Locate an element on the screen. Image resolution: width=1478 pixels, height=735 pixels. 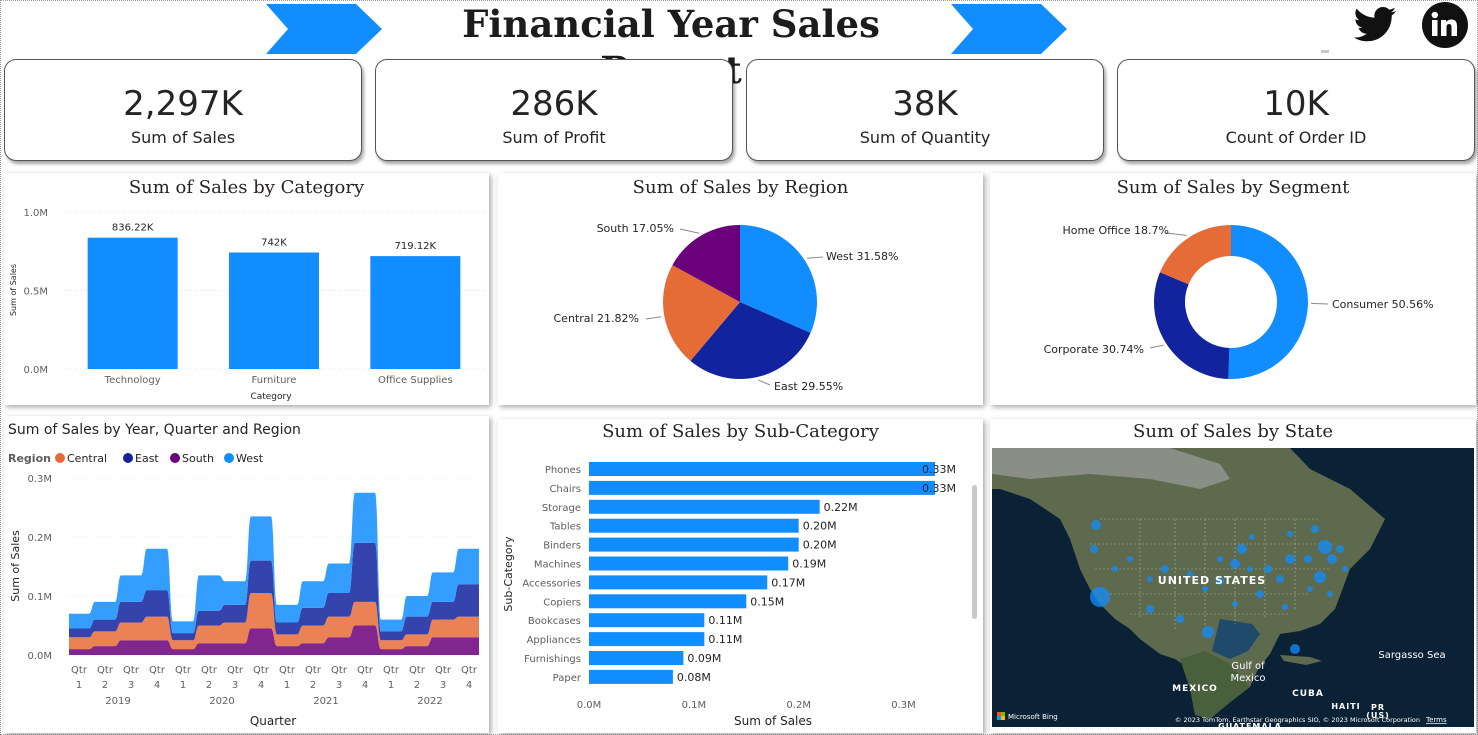
map-terms-link: Terms is located at coordinates (1436, 720).